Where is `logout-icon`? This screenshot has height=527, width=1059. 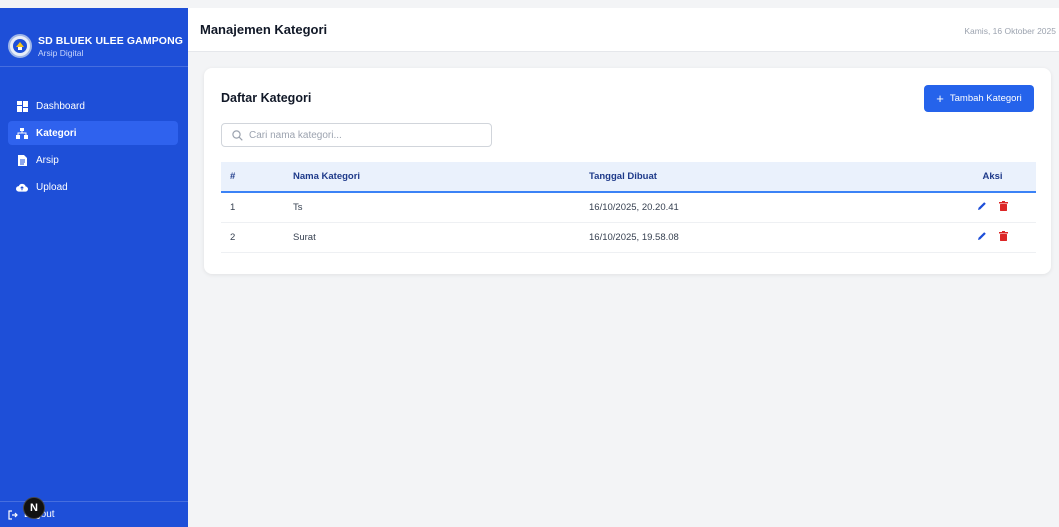
logout-icon is located at coordinates (13, 514).